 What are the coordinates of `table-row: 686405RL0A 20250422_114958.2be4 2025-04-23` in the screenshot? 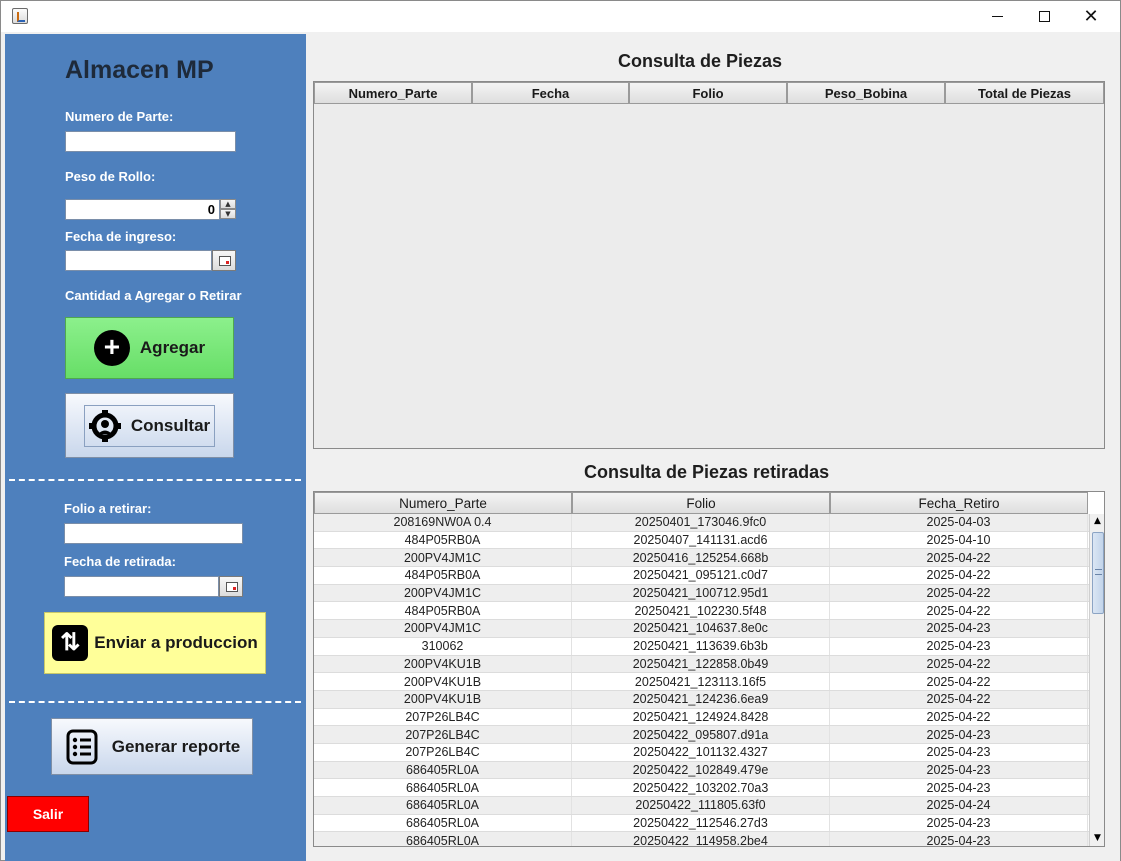 It's located at (701, 839).